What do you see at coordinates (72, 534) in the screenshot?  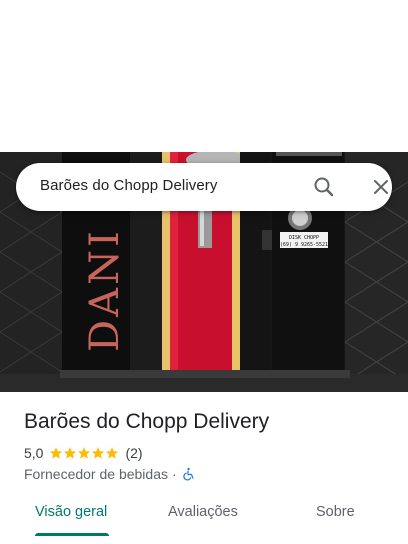 I see `active-tab-indicator` at bounding box center [72, 534].